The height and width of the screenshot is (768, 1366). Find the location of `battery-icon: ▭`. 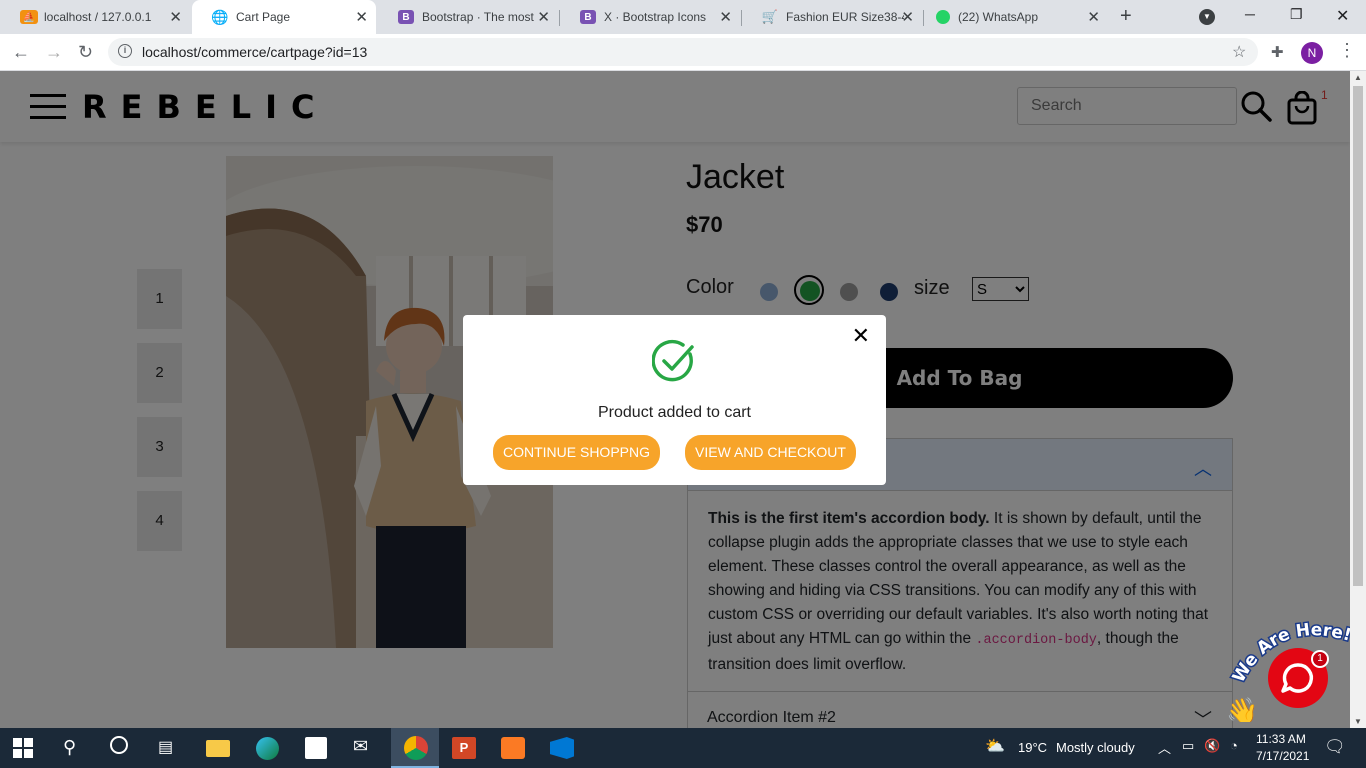

battery-icon: ▭ is located at coordinates (1188, 746).